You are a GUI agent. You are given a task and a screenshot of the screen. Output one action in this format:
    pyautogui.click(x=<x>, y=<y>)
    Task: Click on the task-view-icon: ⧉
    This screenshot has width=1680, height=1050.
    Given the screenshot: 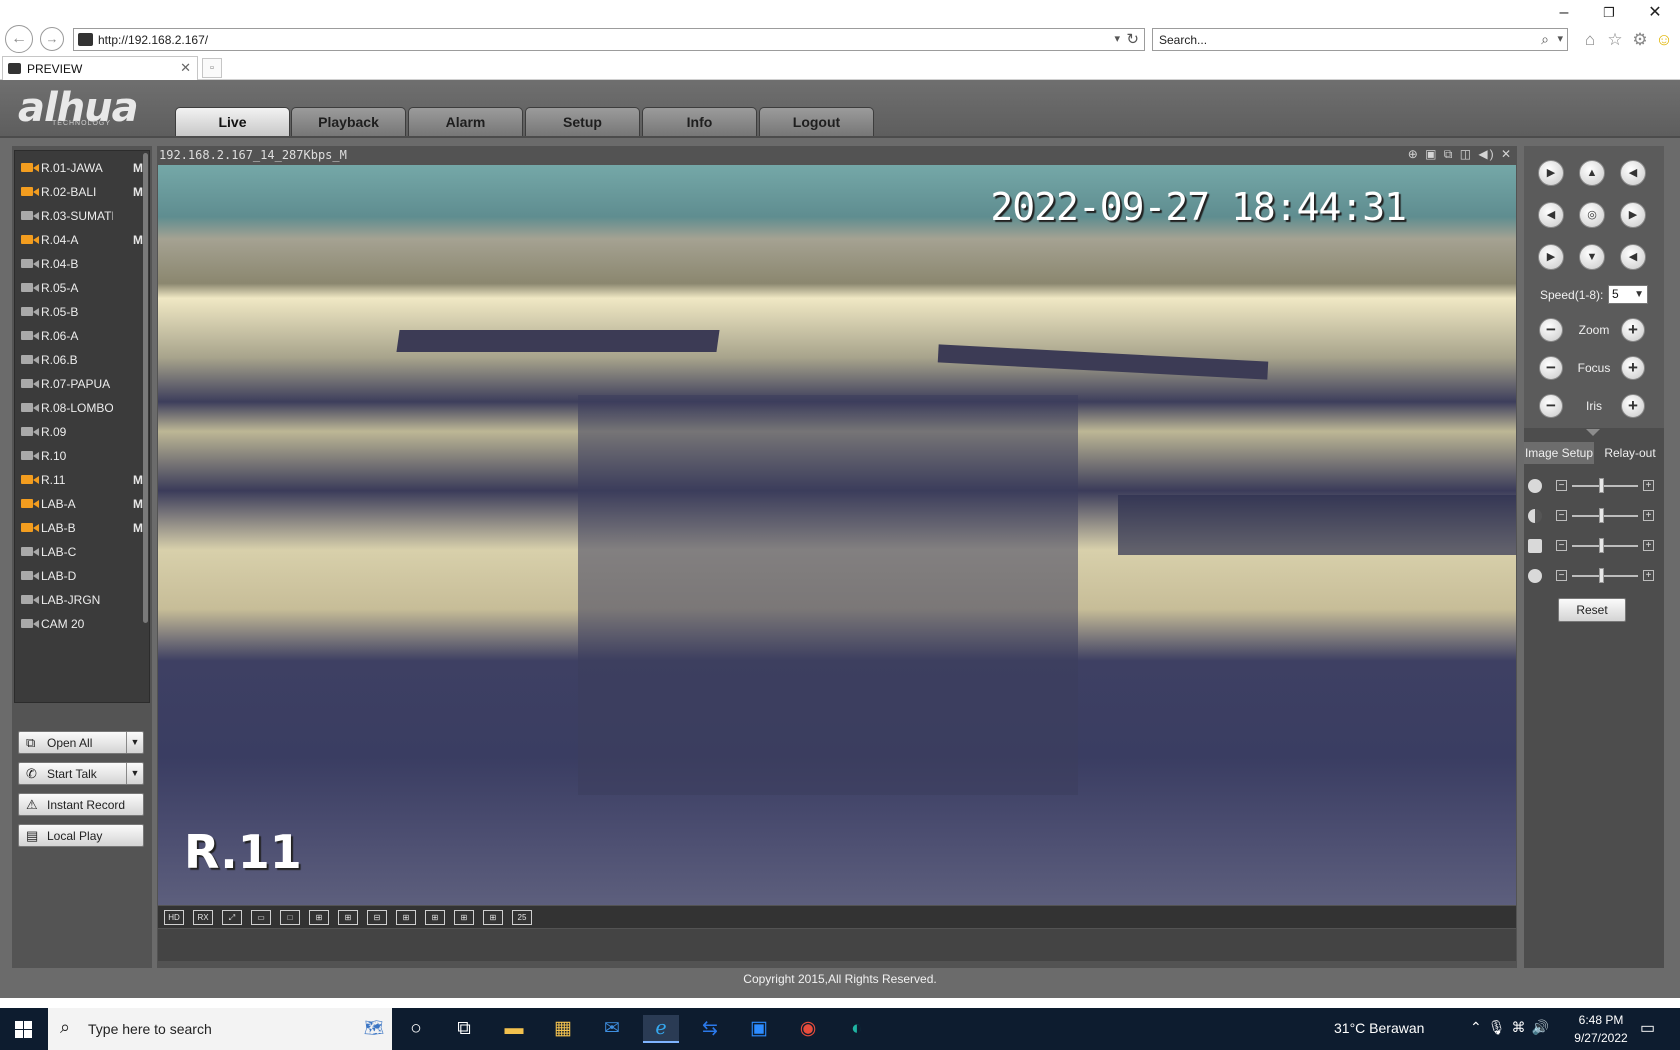 What is the action you would take?
    pyautogui.click(x=464, y=1029)
    